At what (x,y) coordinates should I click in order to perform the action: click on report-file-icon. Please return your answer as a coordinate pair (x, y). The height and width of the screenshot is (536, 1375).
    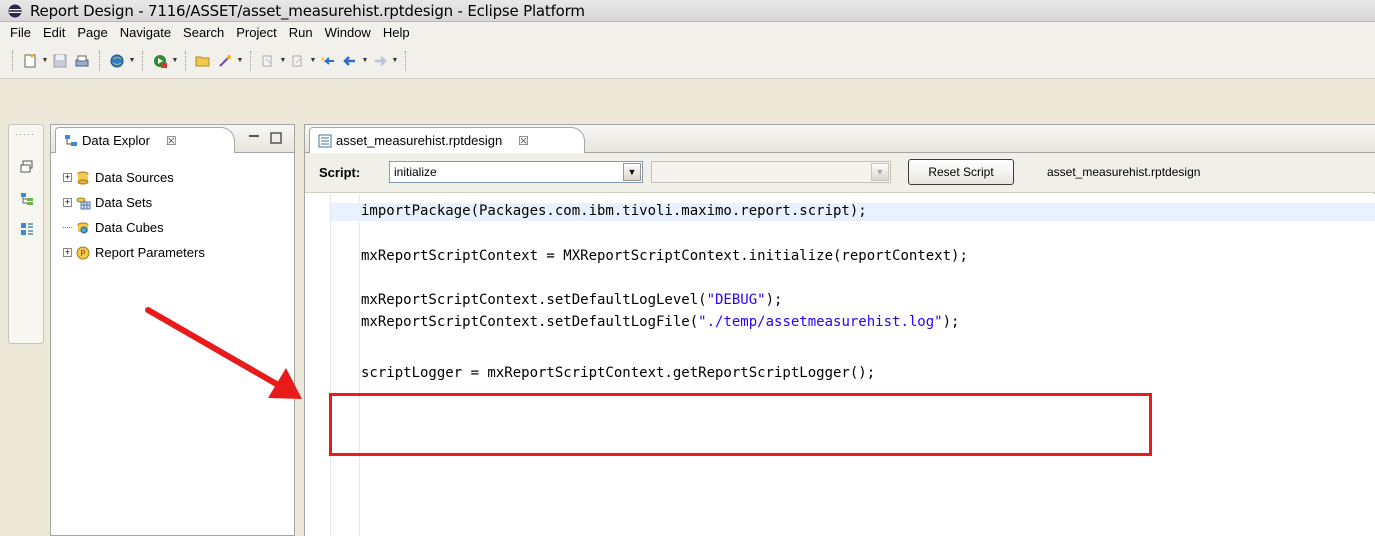
    Looking at the image, I should click on (325, 140).